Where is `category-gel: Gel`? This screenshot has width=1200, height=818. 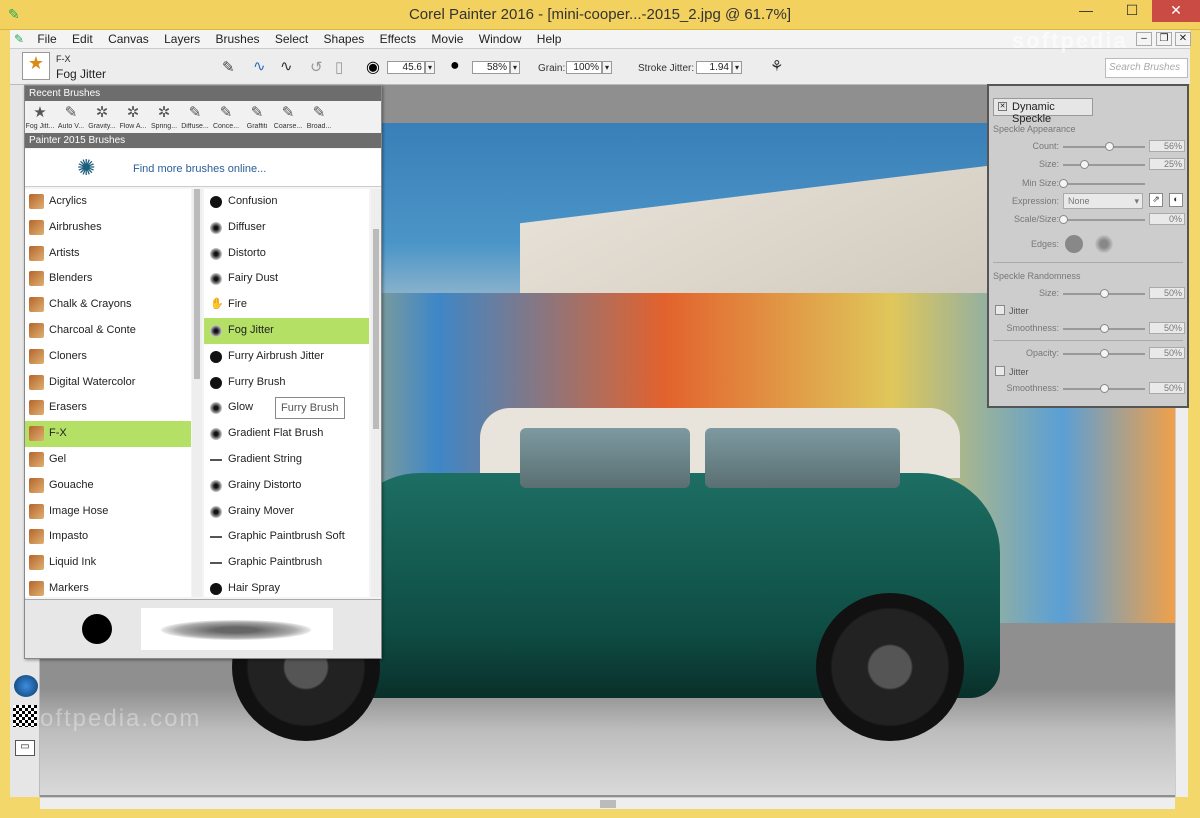 category-gel: Gel is located at coordinates (108, 460).